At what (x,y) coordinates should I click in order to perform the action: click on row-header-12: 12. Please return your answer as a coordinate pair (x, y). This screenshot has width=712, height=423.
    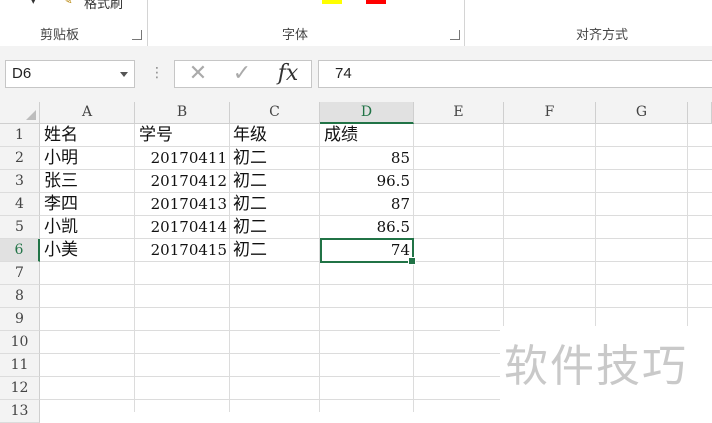
    Looking at the image, I should click on (20, 388).